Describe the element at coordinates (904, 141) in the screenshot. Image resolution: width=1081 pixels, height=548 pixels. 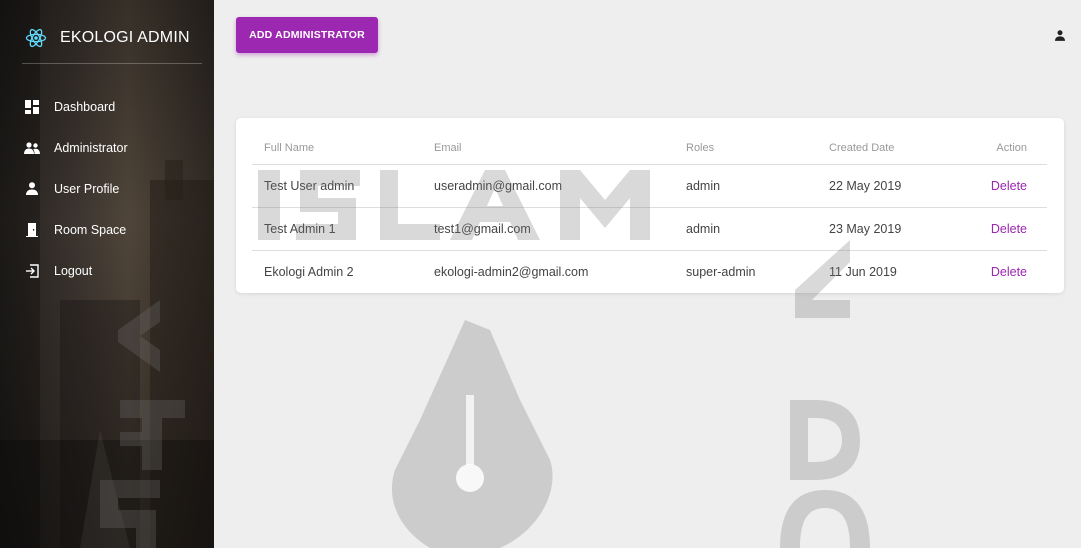
I see `column-header-created-date: Created Date` at that location.